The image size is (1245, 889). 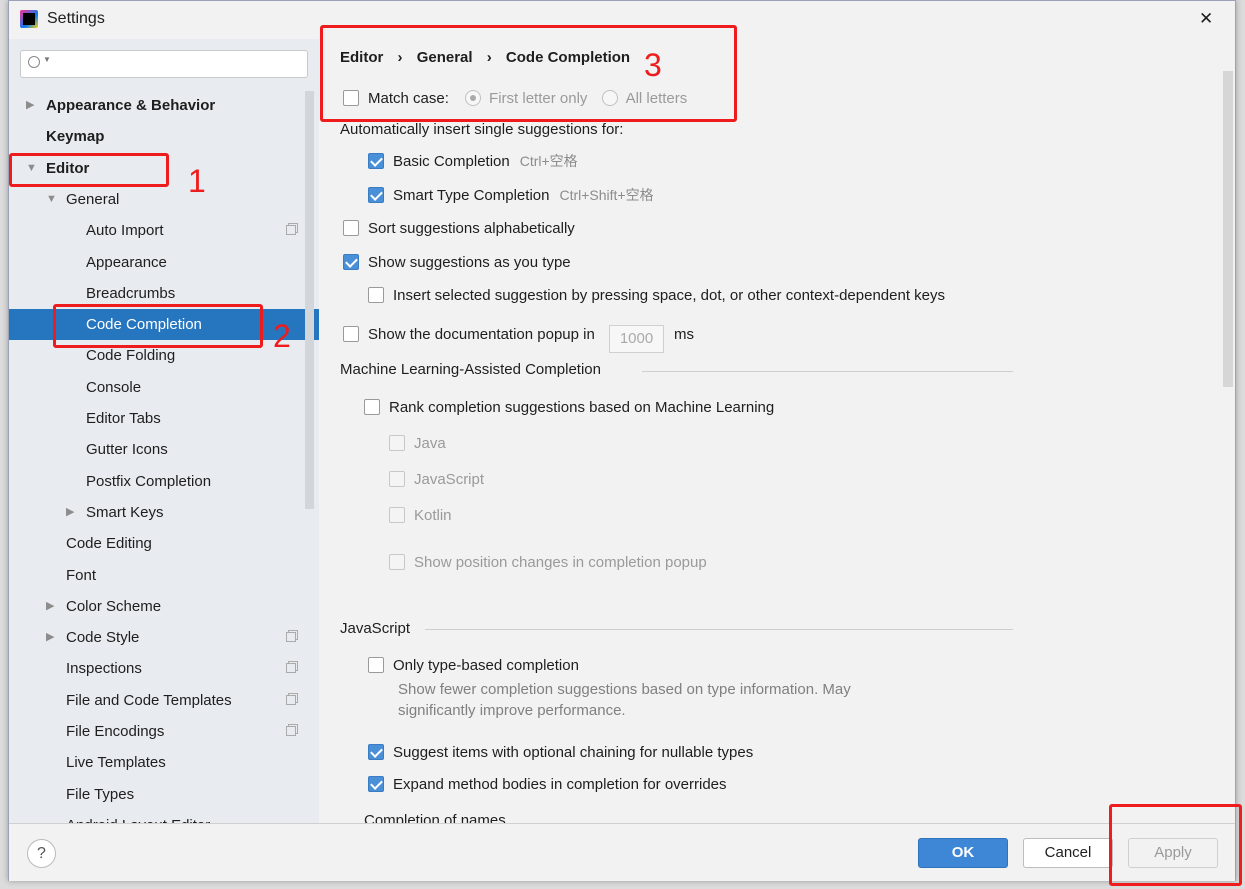 I want to click on java-label: Java, so click(x=430, y=443).